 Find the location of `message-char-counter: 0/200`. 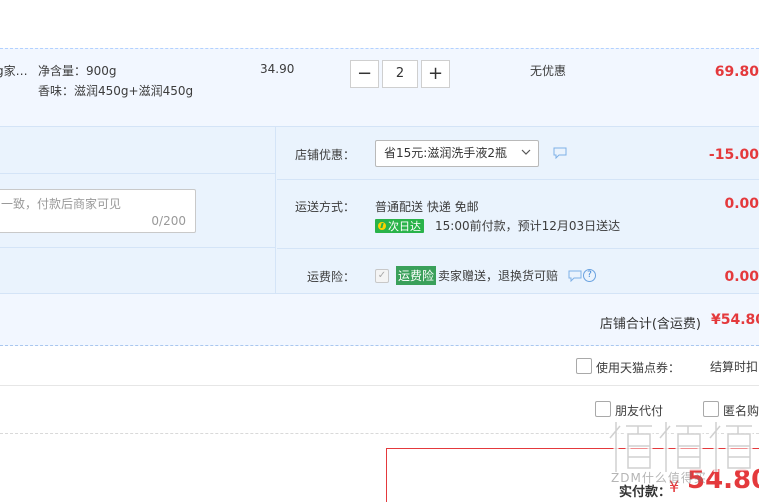

message-char-counter: 0/200 is located at coordinates (168, 221).